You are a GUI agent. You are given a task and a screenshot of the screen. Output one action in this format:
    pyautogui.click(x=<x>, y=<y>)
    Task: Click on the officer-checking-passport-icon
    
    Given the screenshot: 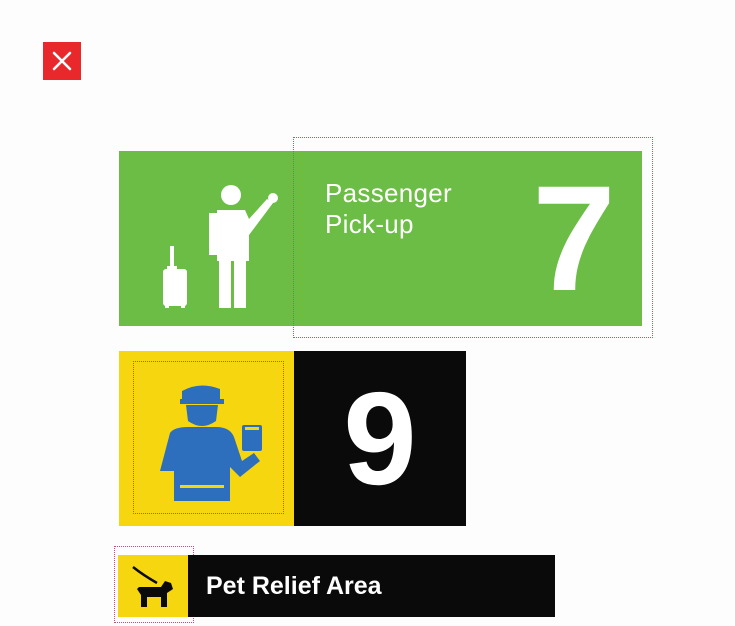 What is the action you would take?
    pyautogui.click(x=211, y=443)
    